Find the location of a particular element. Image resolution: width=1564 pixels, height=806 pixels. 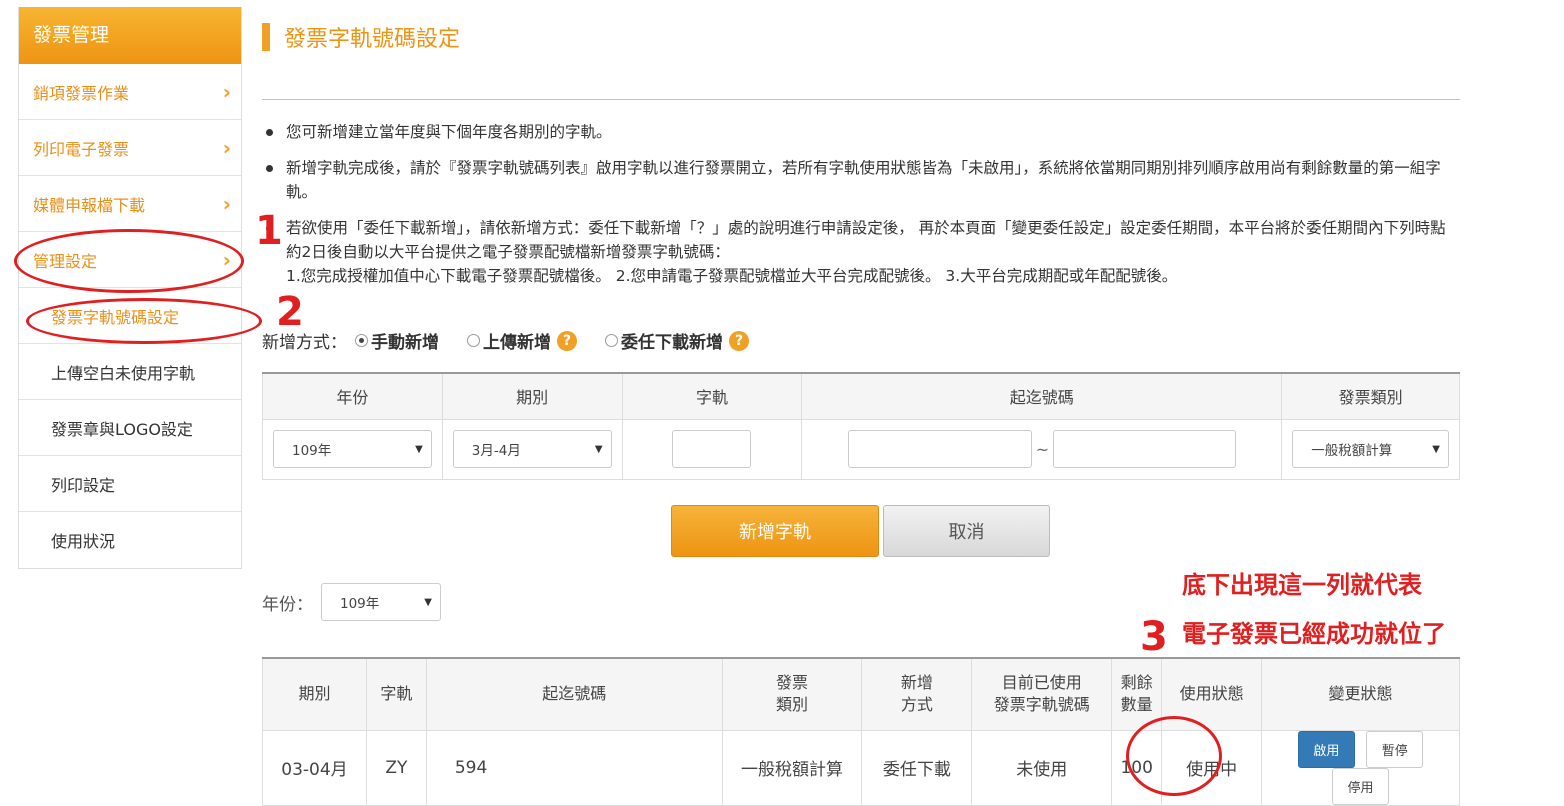

range-end-input is located at coordinates (1144, 449).